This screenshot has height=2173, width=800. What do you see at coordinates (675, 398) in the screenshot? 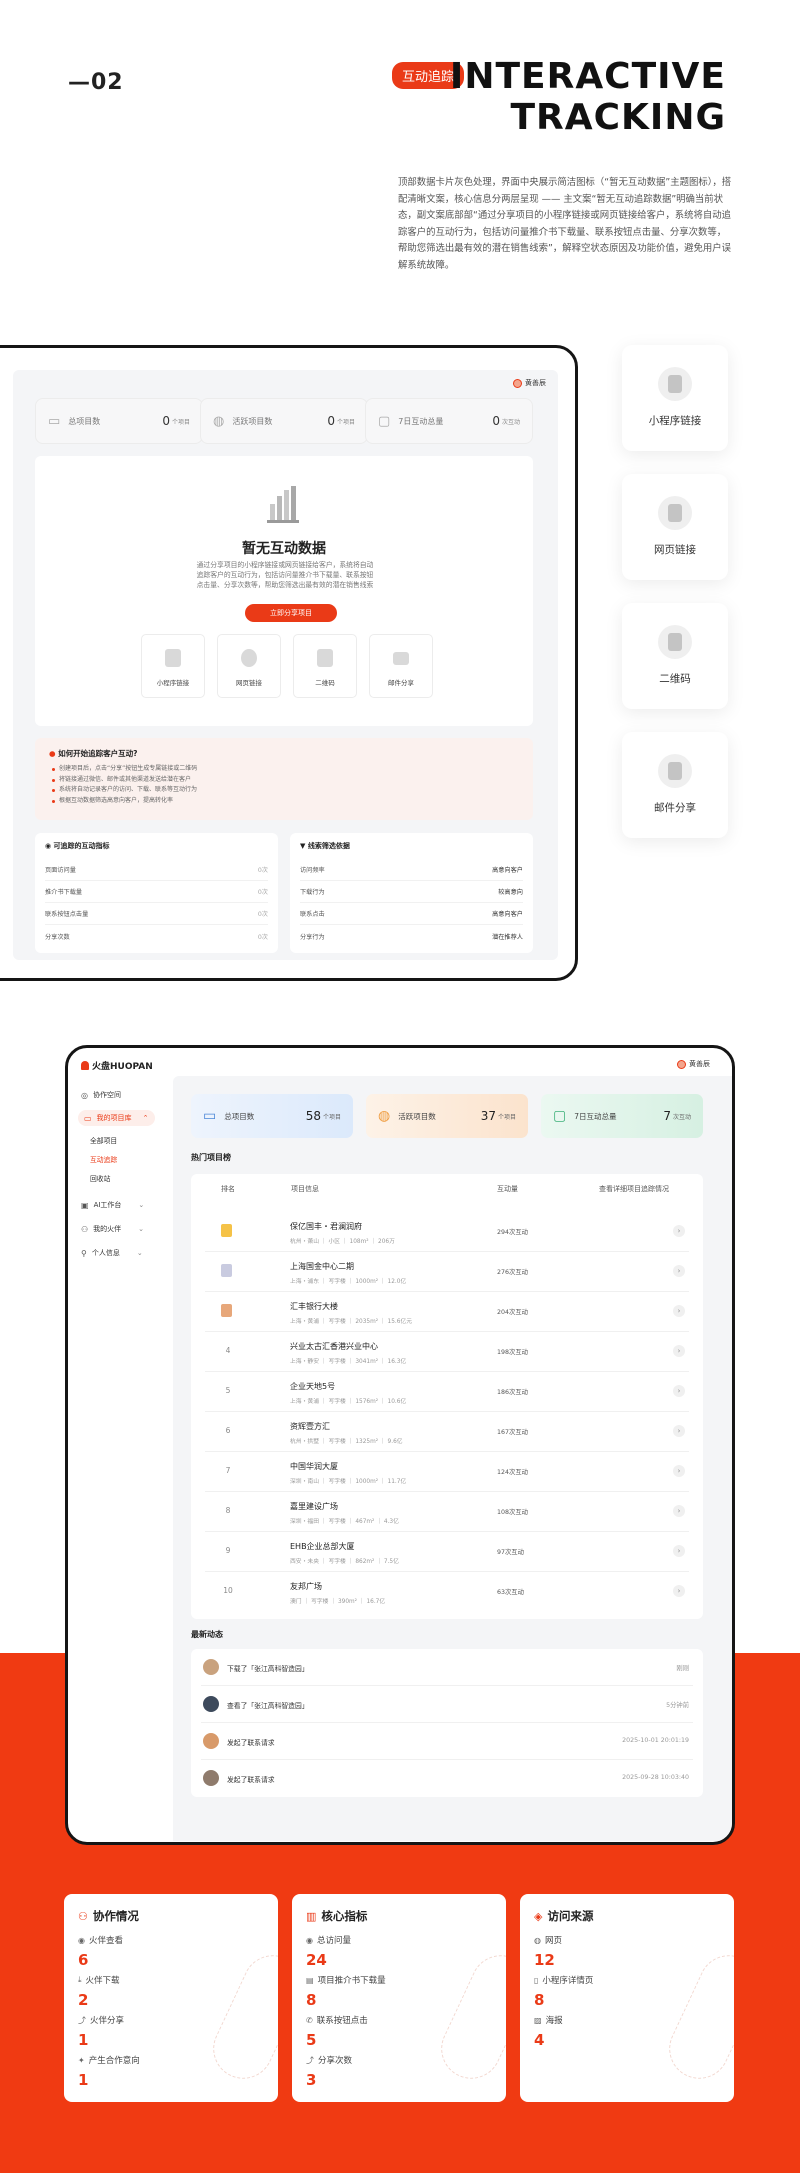
I see `side-card-miniprogram: 小程序链接` at bounding box center [675, 398].